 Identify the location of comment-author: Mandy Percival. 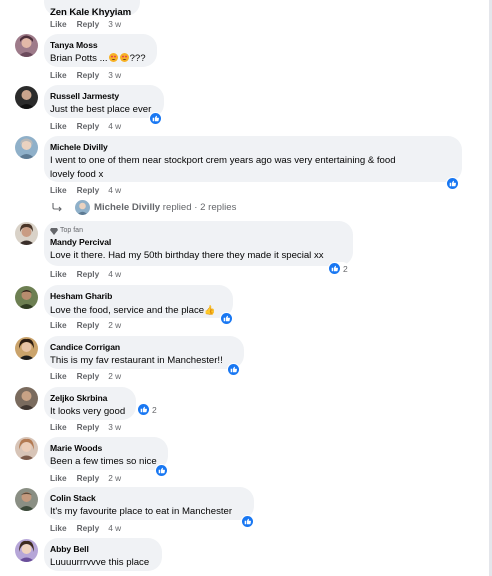
(197, 242).